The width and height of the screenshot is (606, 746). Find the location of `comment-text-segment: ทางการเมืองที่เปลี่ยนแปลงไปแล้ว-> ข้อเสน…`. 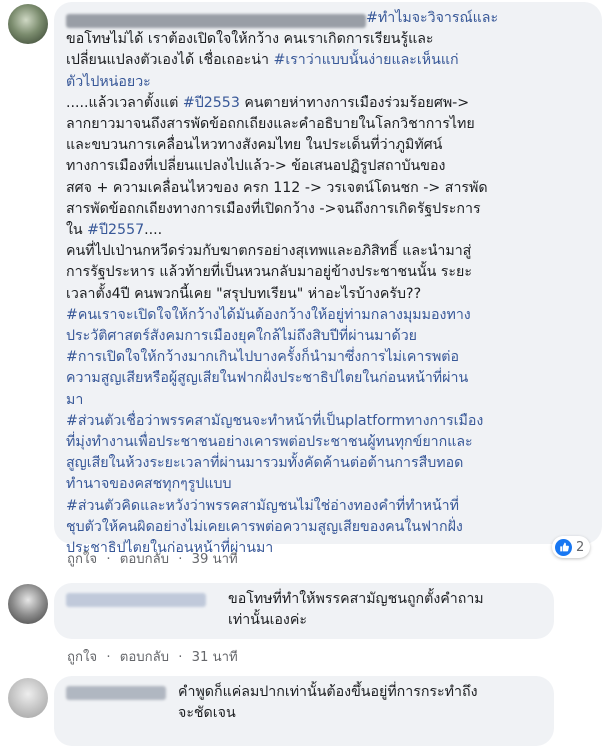

comment-text-segment: ทางการเมืองที่เปลี่ยนแปลงไปแล้ว-> ข้อเสน… is located at coordinates (256, 166).